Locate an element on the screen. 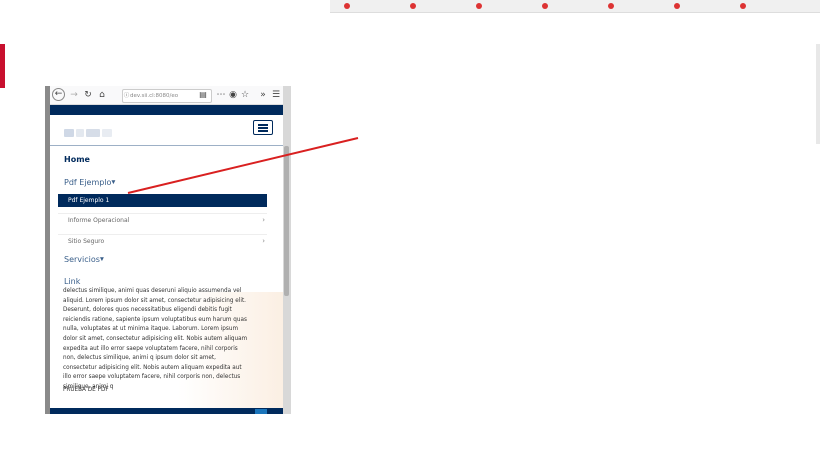  annotation-arrow-line is located at coordinates (243, 165).